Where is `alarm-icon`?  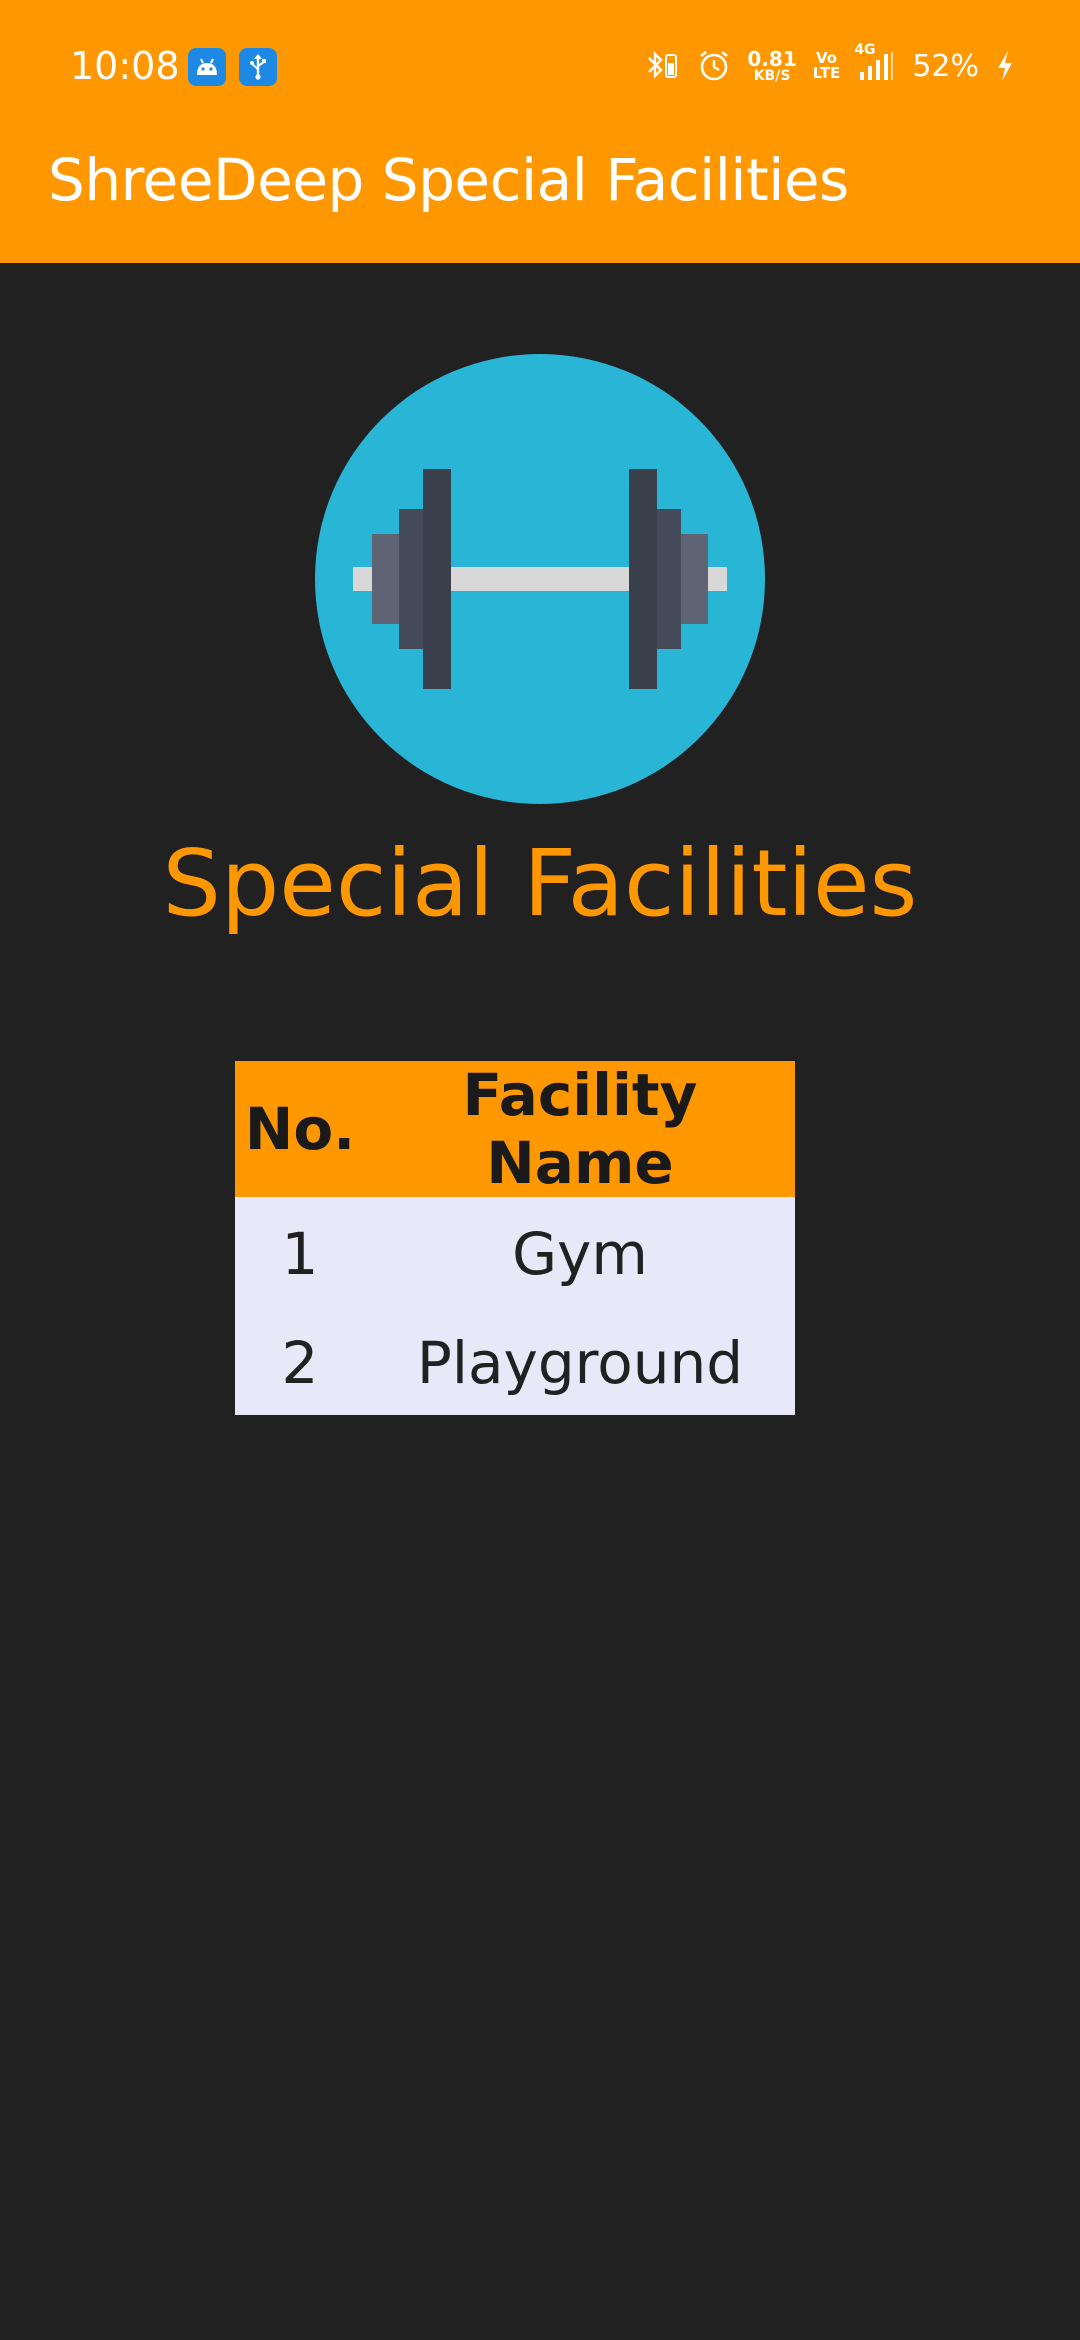 alarm-icon is located at coordinates (714, 66).